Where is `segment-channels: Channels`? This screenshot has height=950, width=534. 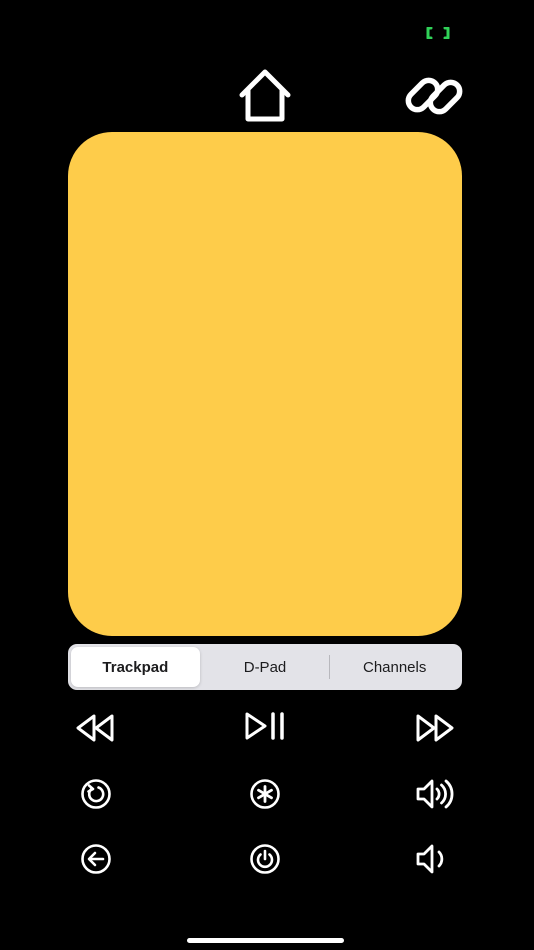
segment-channels: Channels is located at coordinates (394, 667).